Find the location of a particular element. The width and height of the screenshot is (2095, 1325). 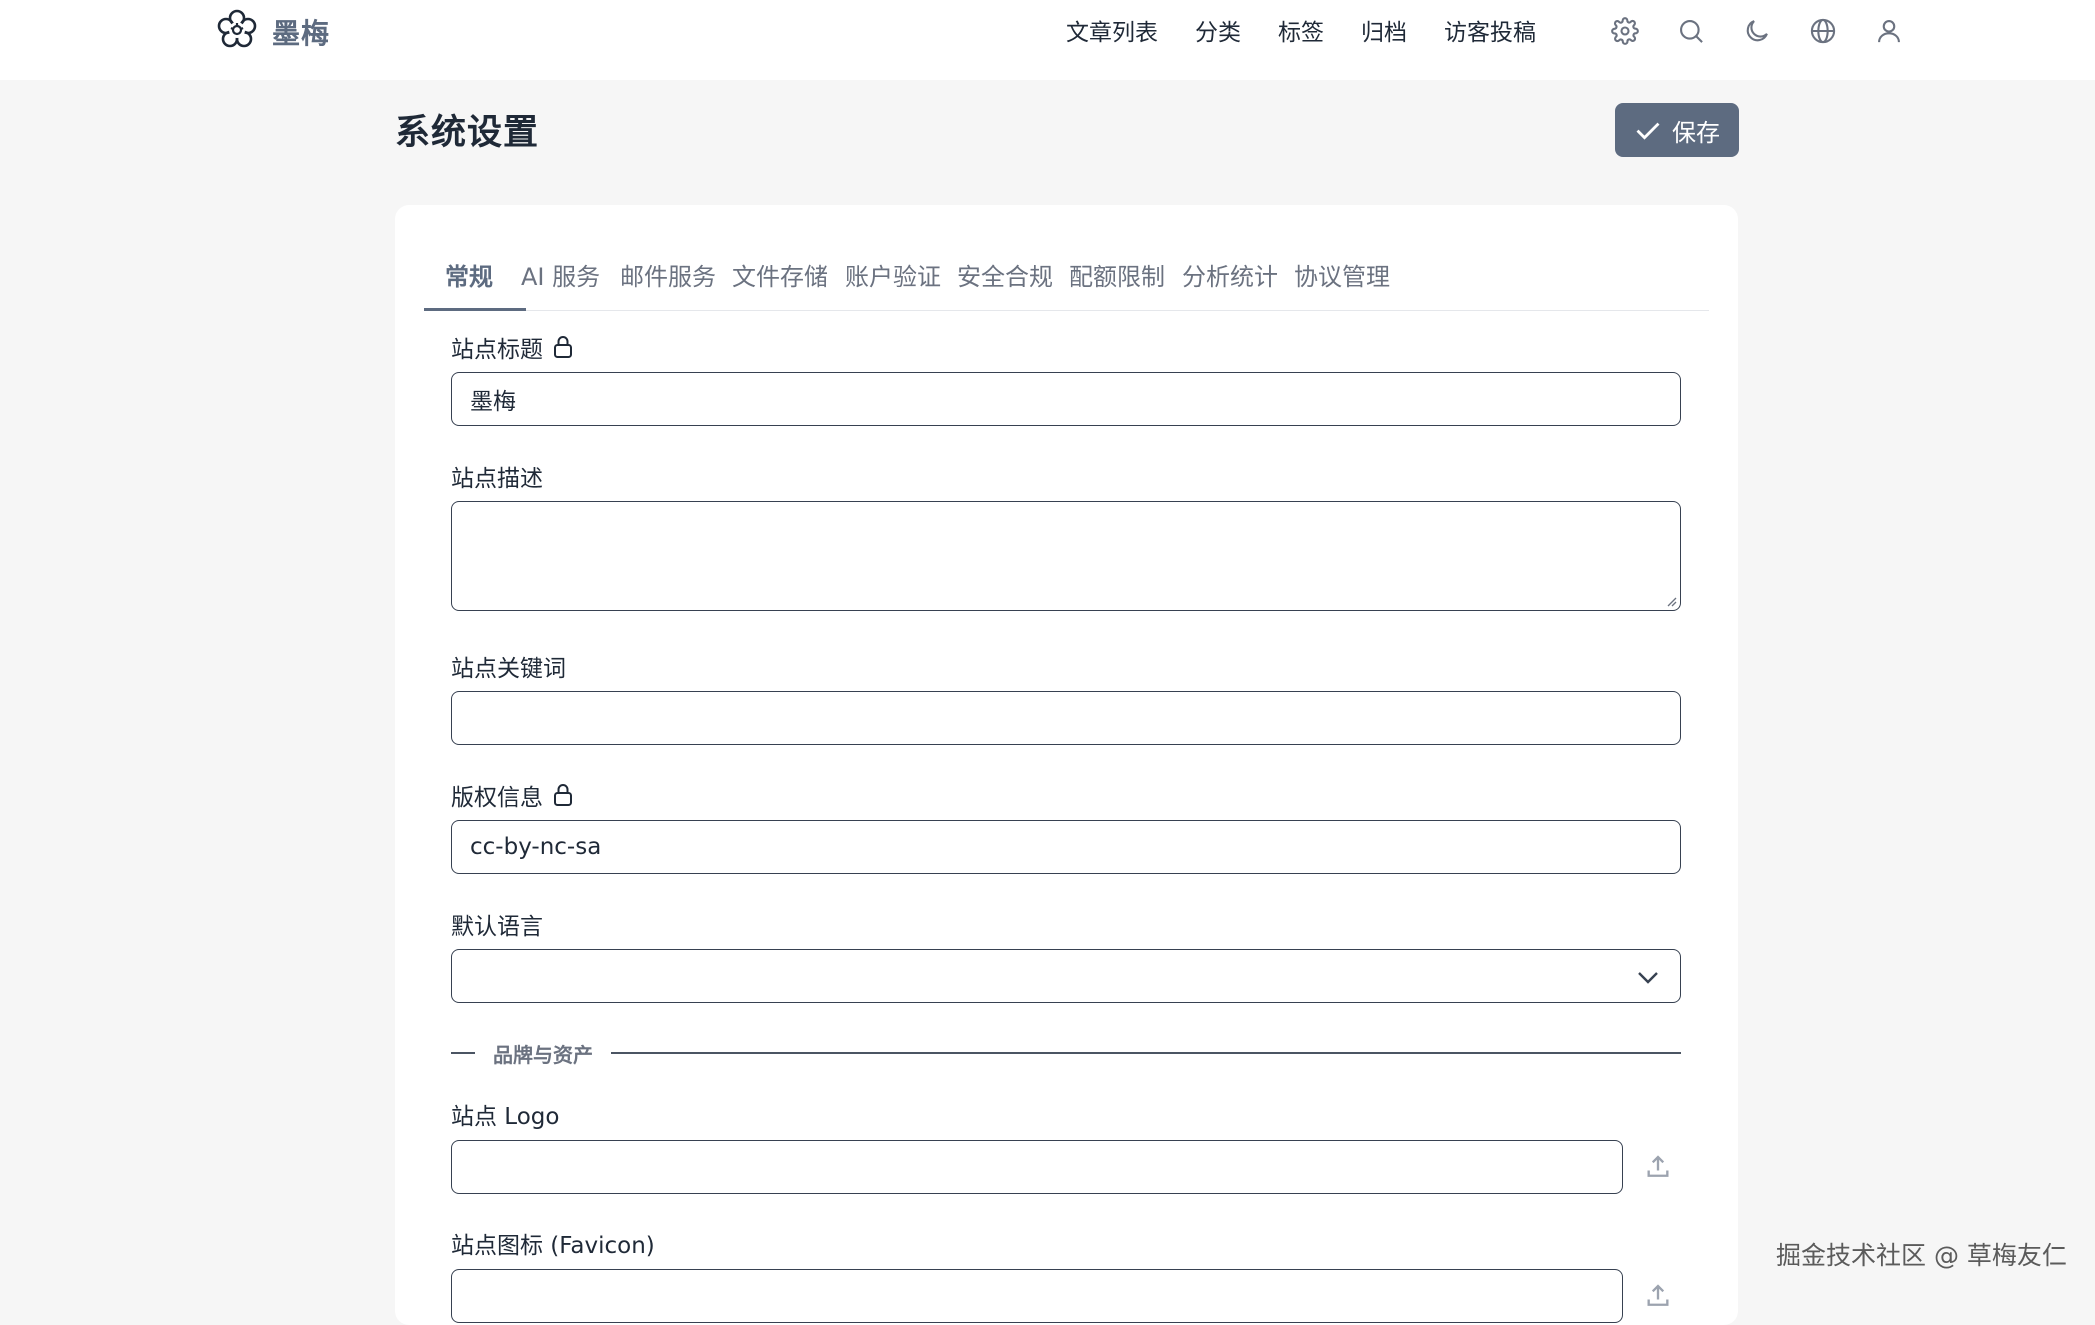

copyright-label-text: 版权信息 is located at coordinates (497, 798).